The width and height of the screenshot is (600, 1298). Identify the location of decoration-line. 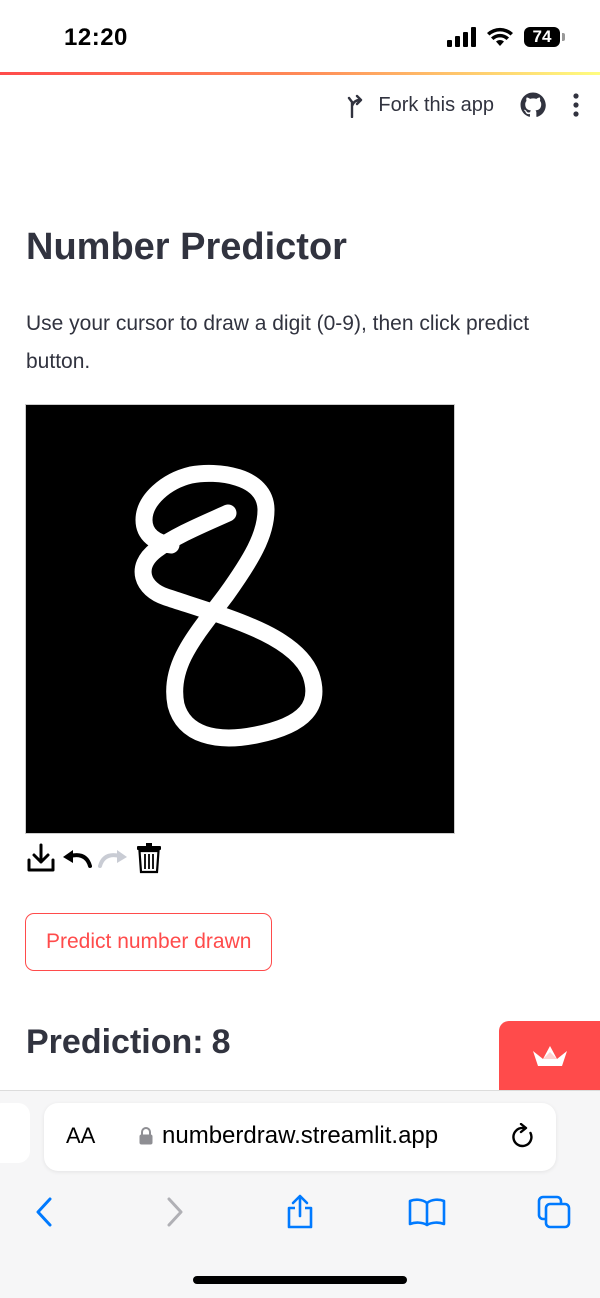
(300, 73).